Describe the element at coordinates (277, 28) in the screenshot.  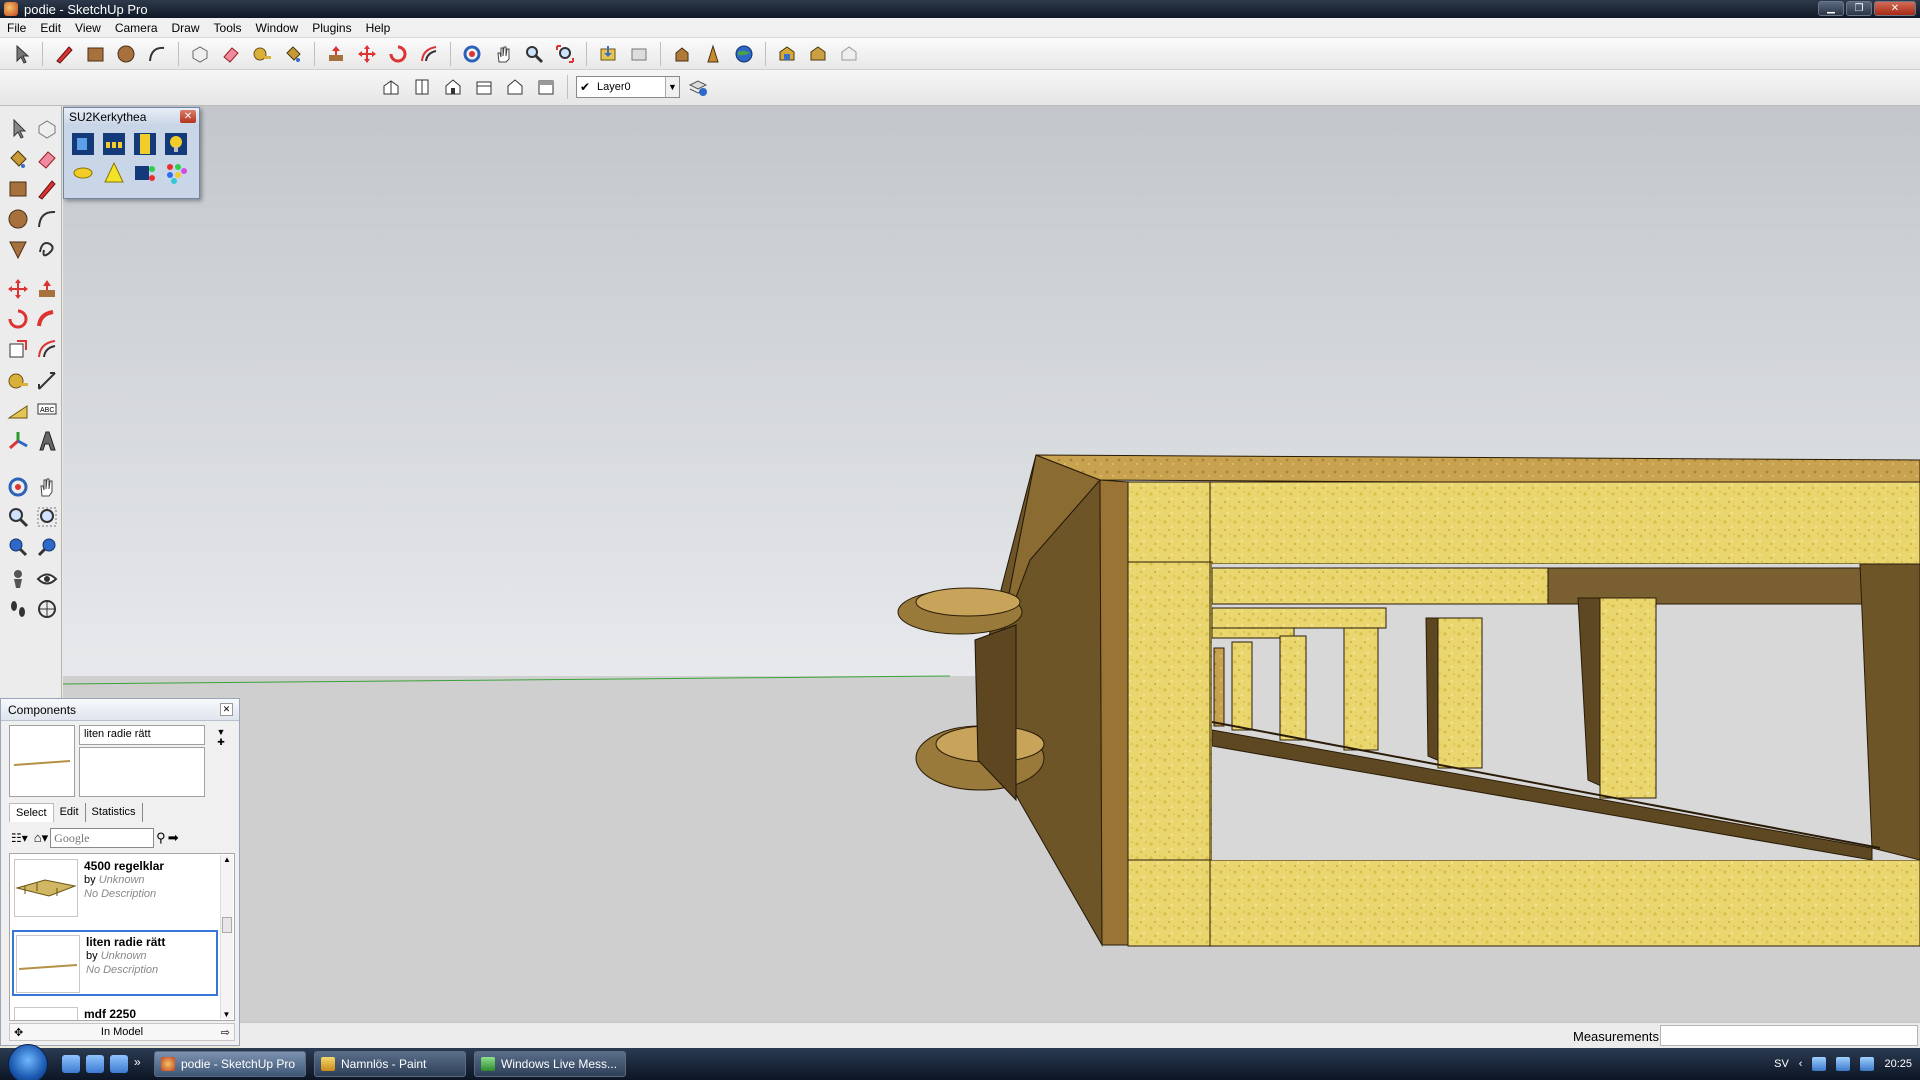
I see `menu-window: Window` at that location.